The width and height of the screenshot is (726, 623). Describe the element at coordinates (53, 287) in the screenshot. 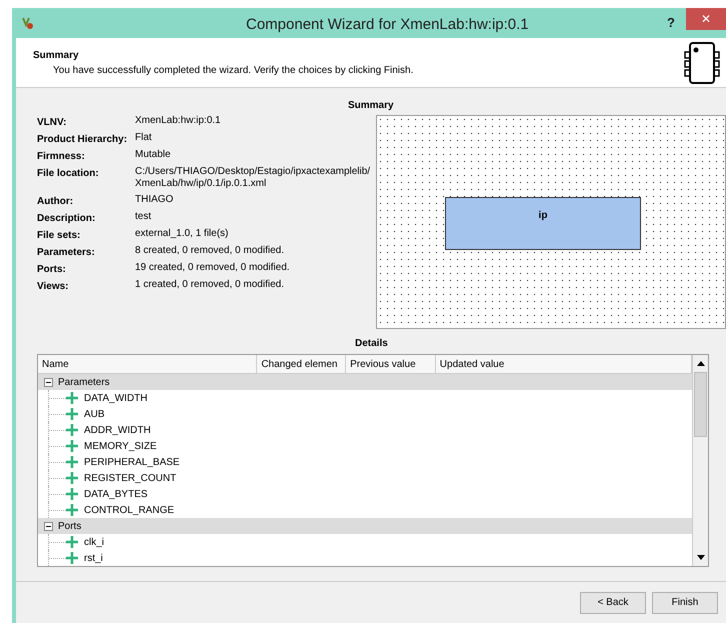

I see `field-label: Views:` at that location.